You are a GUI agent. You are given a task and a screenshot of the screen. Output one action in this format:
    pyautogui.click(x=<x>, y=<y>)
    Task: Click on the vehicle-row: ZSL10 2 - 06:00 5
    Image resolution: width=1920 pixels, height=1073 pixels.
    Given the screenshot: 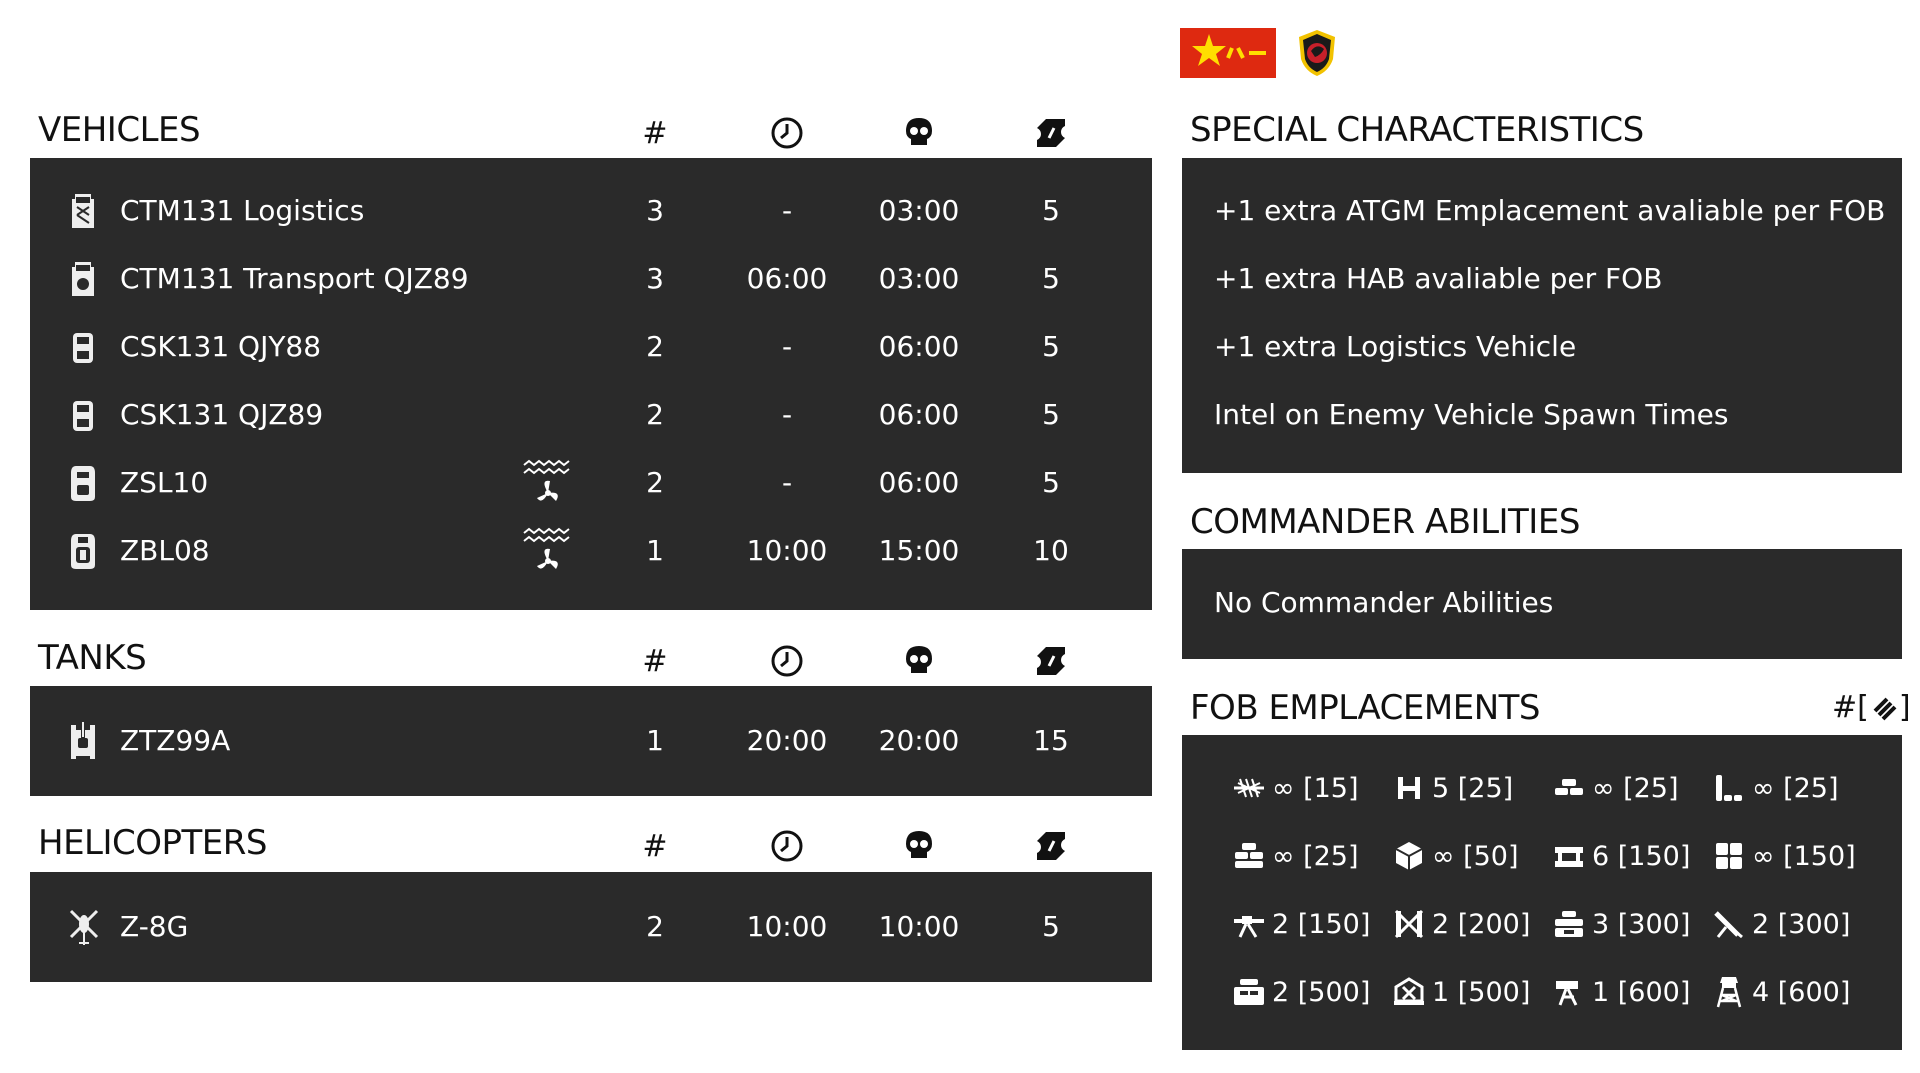 What is the action you would take?
    pyautogui.click(x=591, y=483)
    